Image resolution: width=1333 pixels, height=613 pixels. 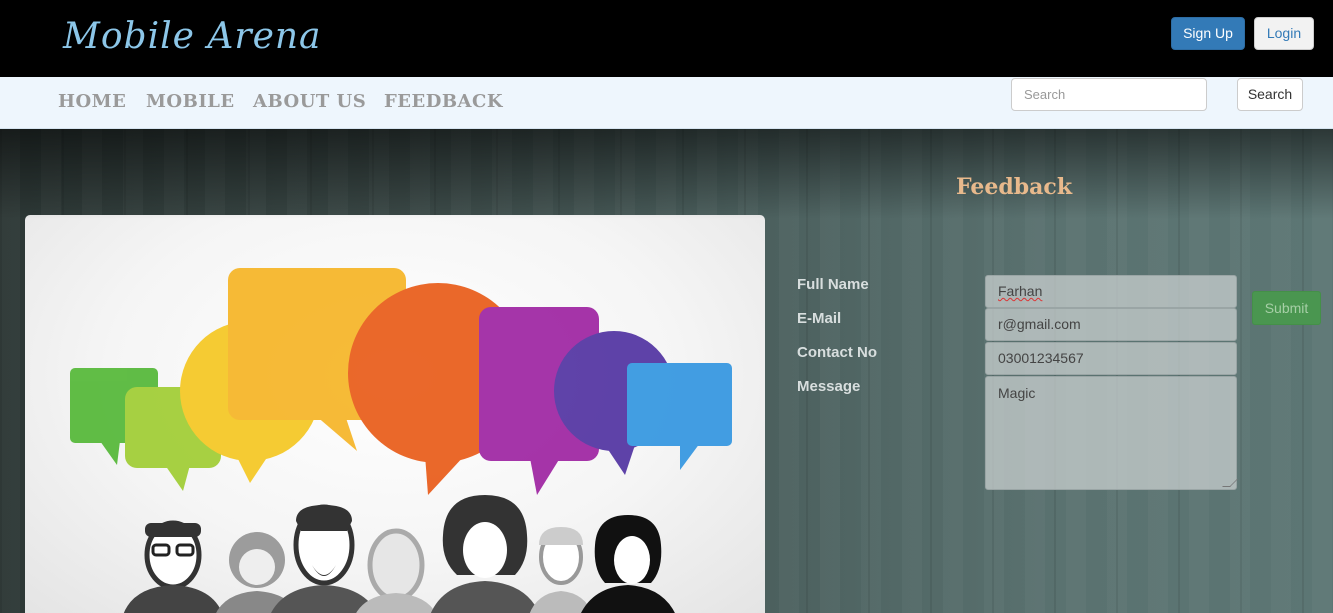 I want to click on contact-field: 03001234567, so click(x=1111, y=358).